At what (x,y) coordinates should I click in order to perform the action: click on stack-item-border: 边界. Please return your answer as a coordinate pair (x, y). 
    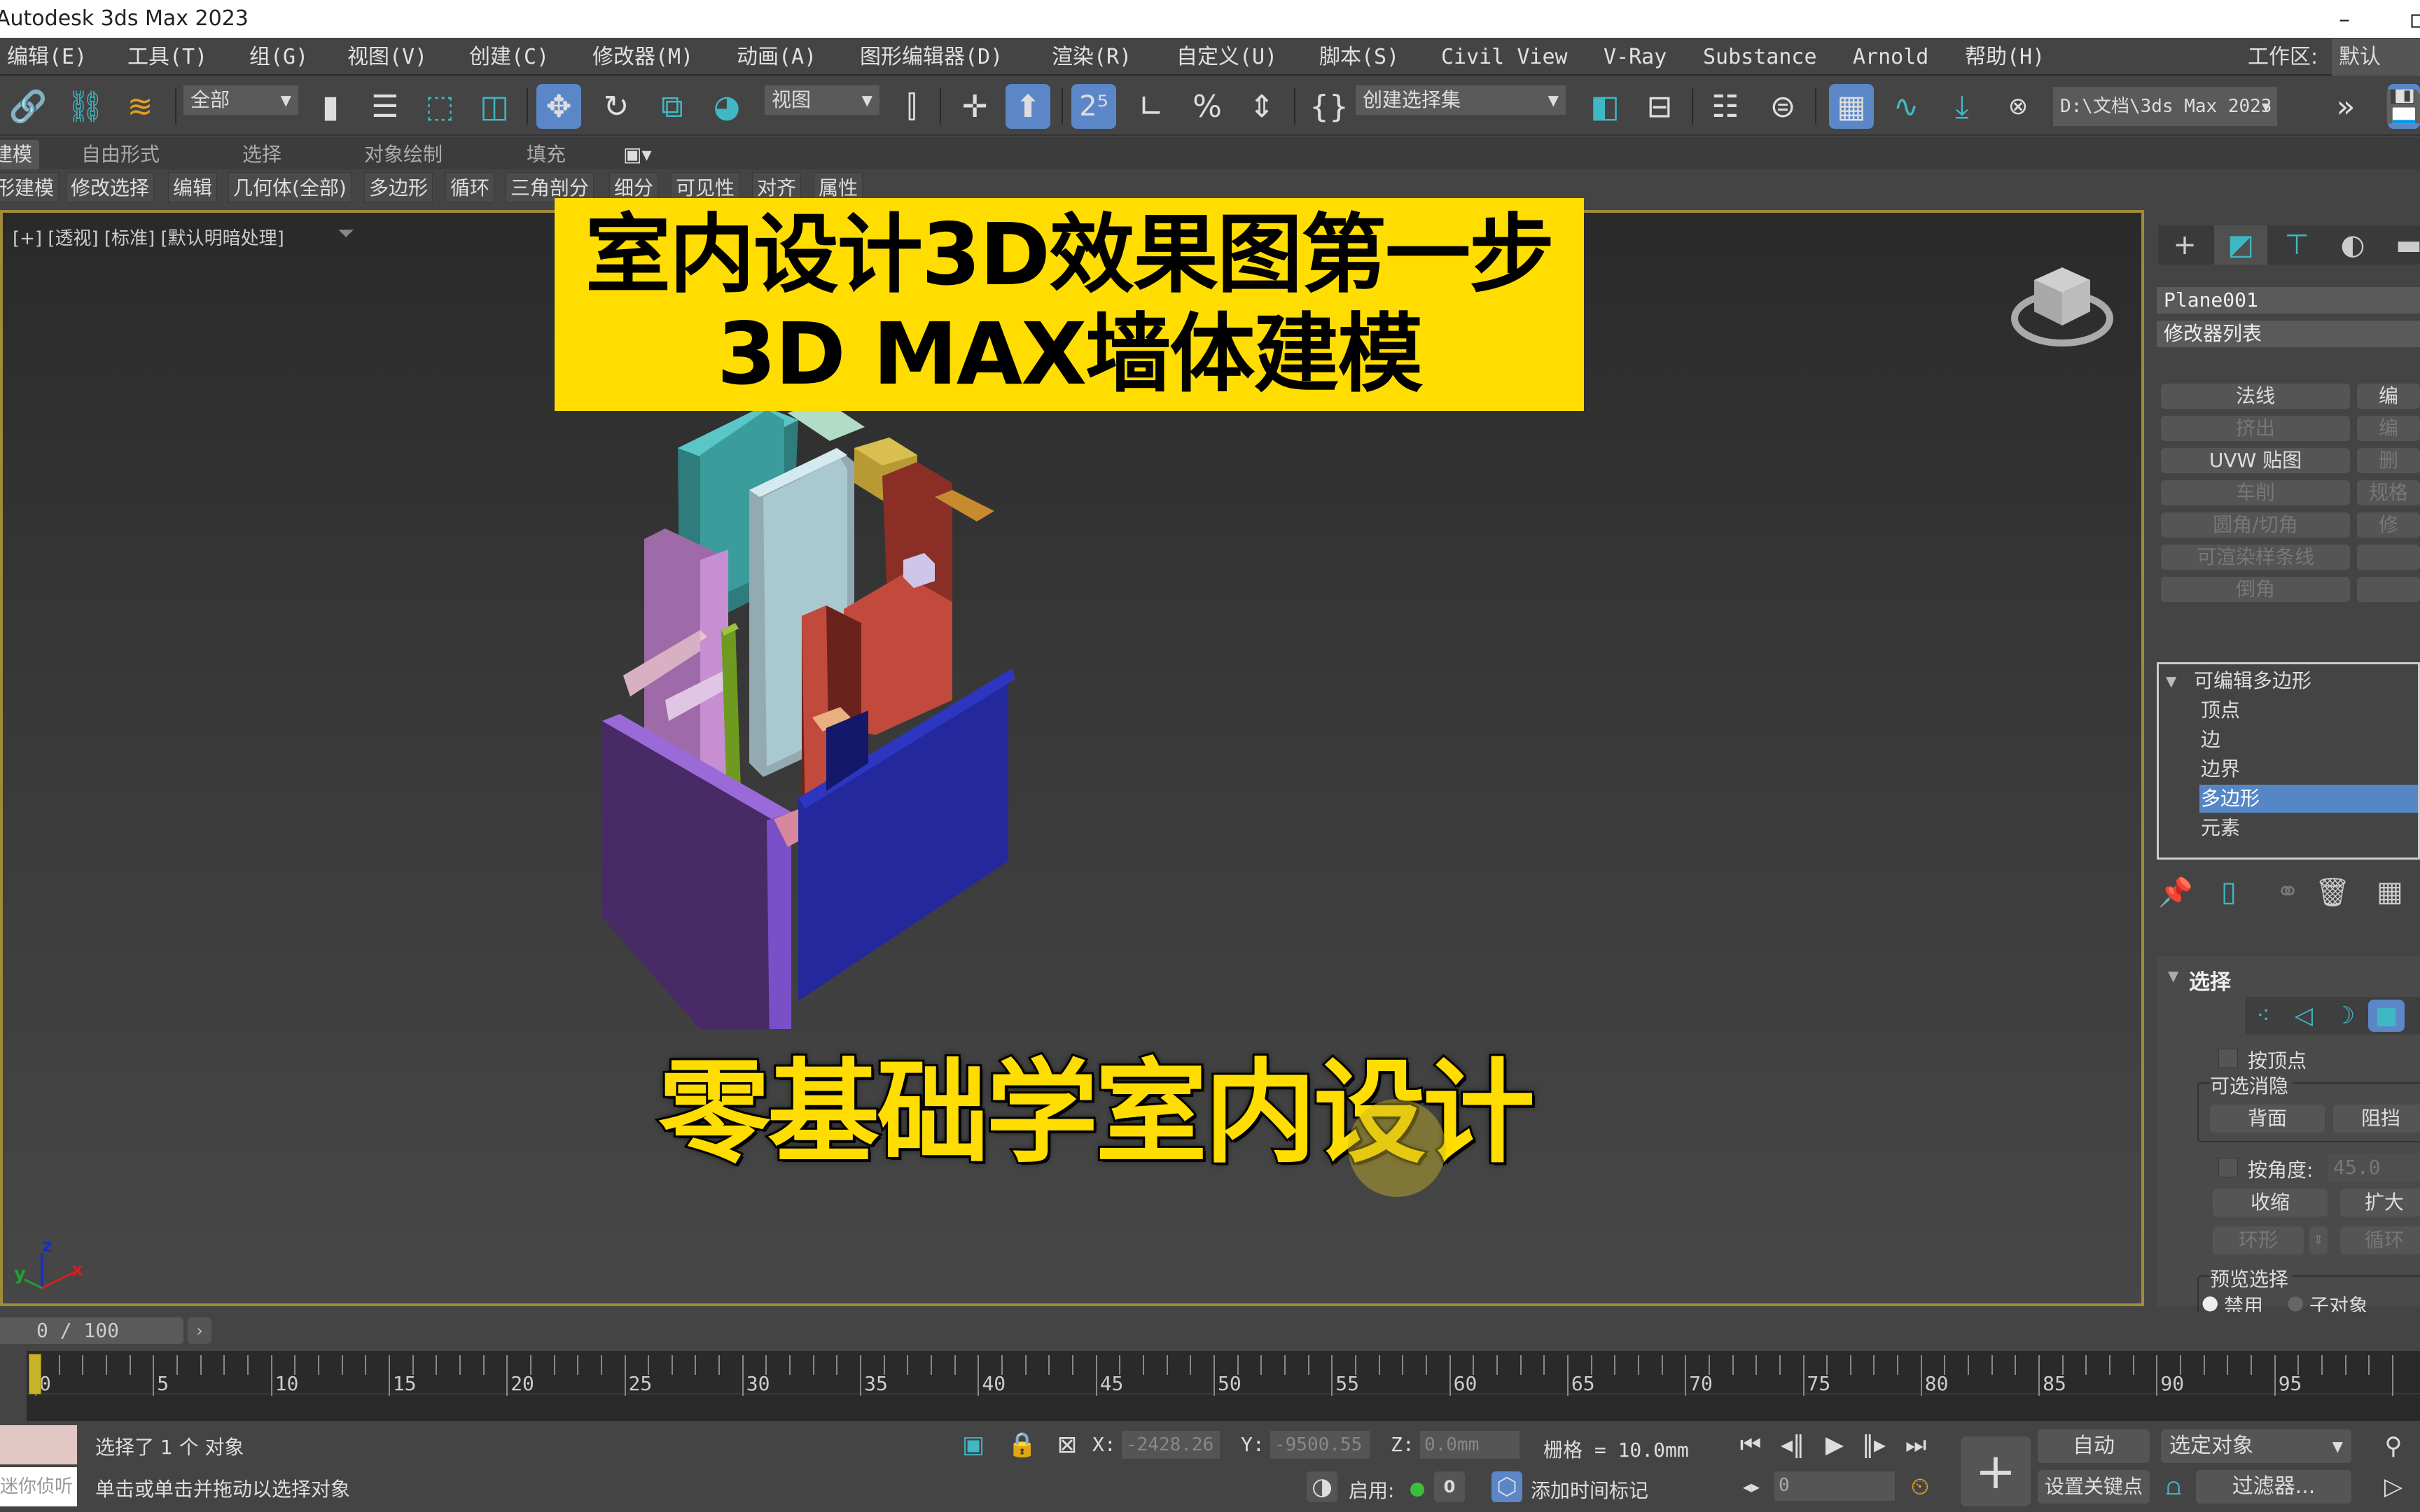
    Looking at the image, I should click on (2220, 769).